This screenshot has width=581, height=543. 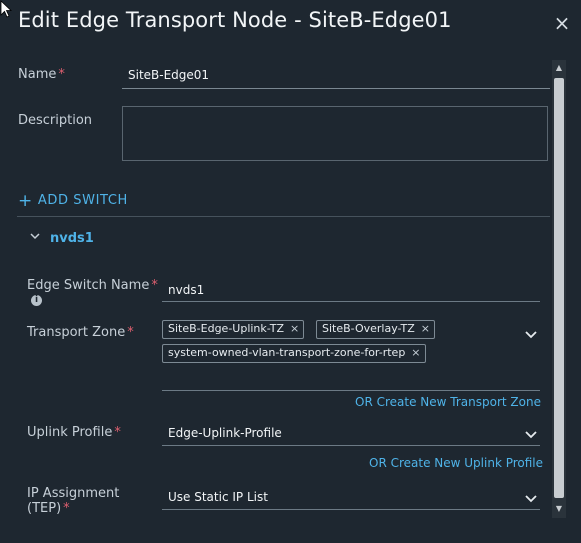 What do you see at coordinates (225, 433) in the screenshot?
I see `uplink-profile-select: Edge-Uplink-Profile` at bounding box center [225, 433].